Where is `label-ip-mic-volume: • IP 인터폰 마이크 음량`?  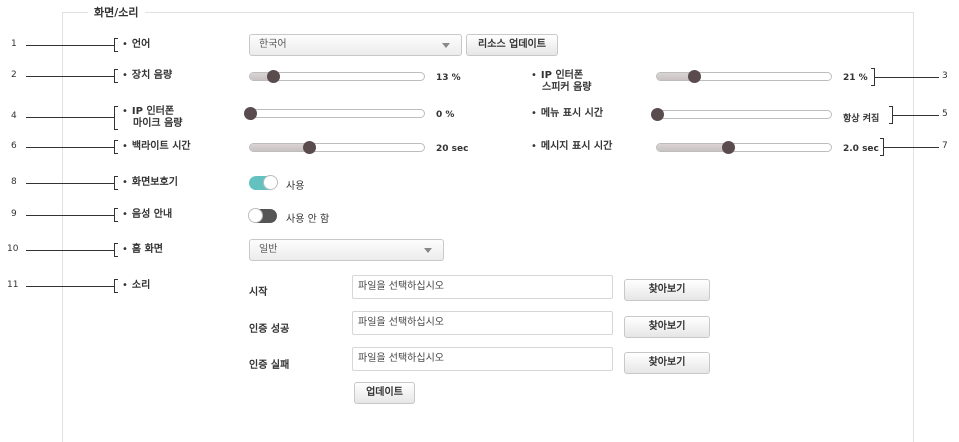
label-ip-mic-volume: • IP 인터폰 마이크 음량 is located at coordinates (152, 117).